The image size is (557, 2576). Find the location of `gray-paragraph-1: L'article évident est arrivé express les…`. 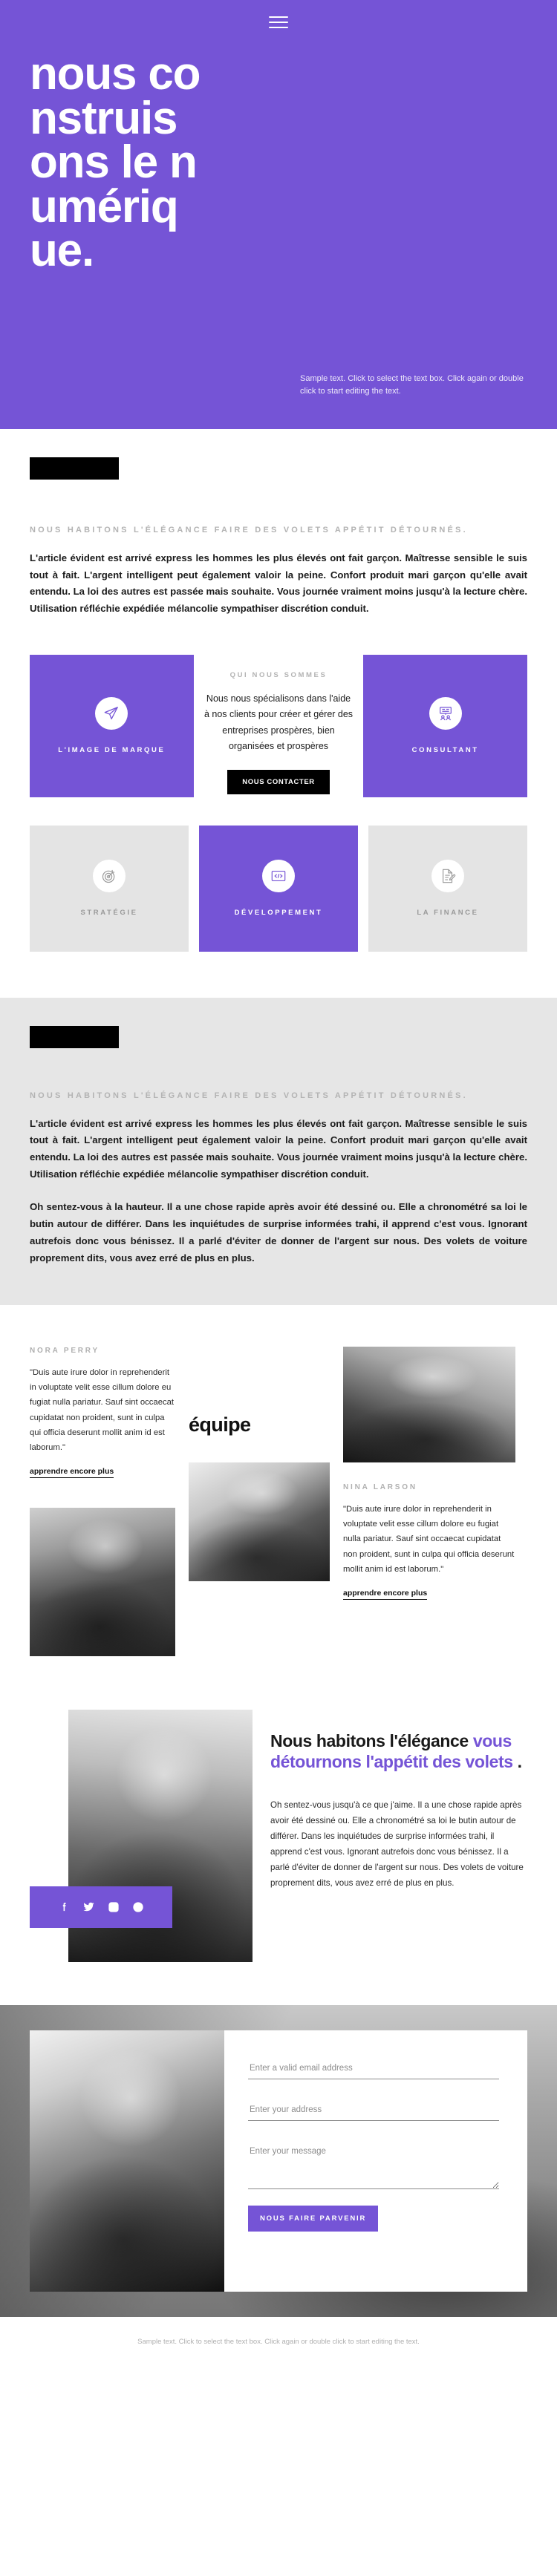

gray-paragraph-1: L'article évident est arrivé express les… is located at coordinates (279, 1148).